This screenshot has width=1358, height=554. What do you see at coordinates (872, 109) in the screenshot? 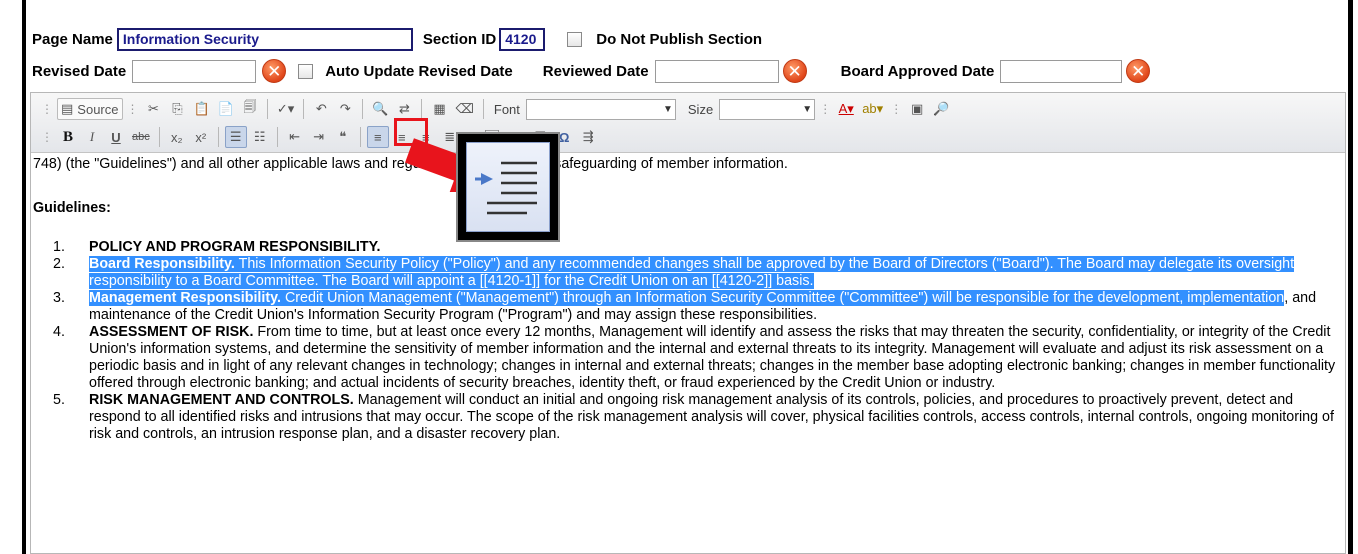
I see `bg-color-icon: ab▾` at bounding box center [872, 109].